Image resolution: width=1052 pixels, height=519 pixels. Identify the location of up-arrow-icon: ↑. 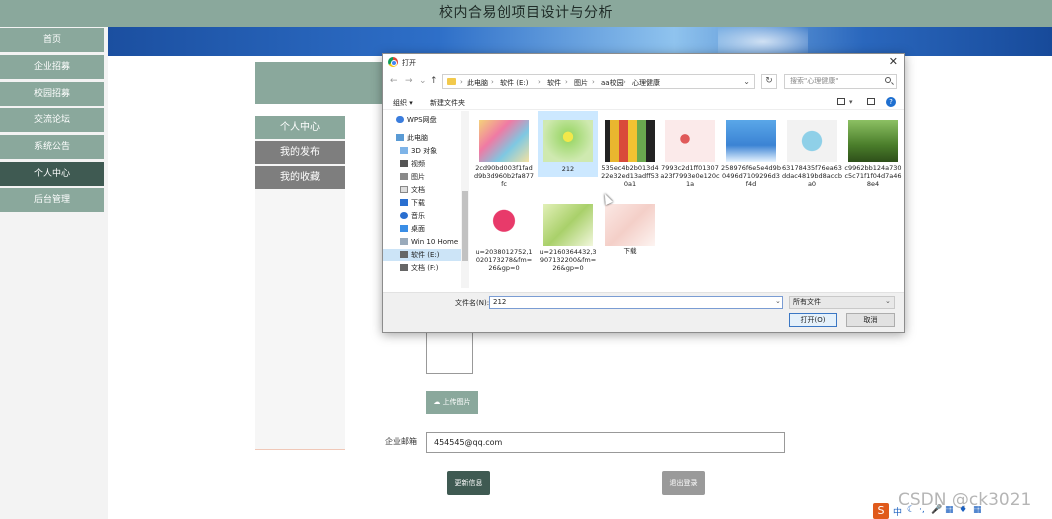
(434, 81).